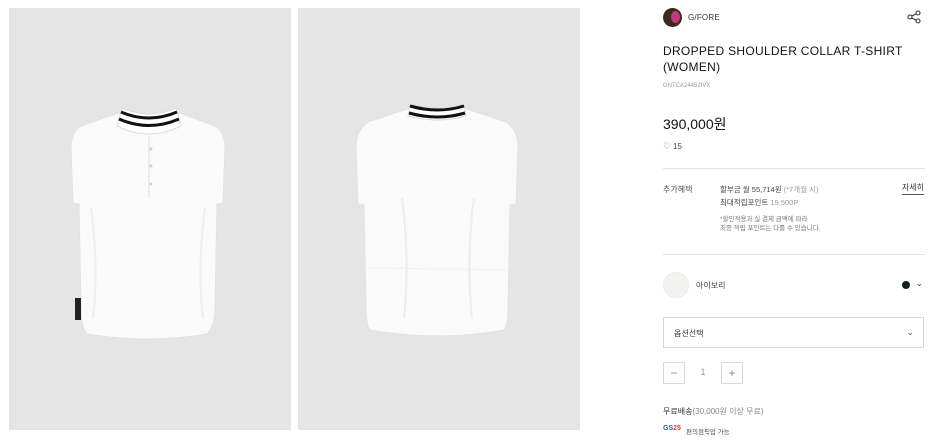  Describe the element at coordinates (784, 202) in the screenshot. I see `points-value: 19,500P` at that location.